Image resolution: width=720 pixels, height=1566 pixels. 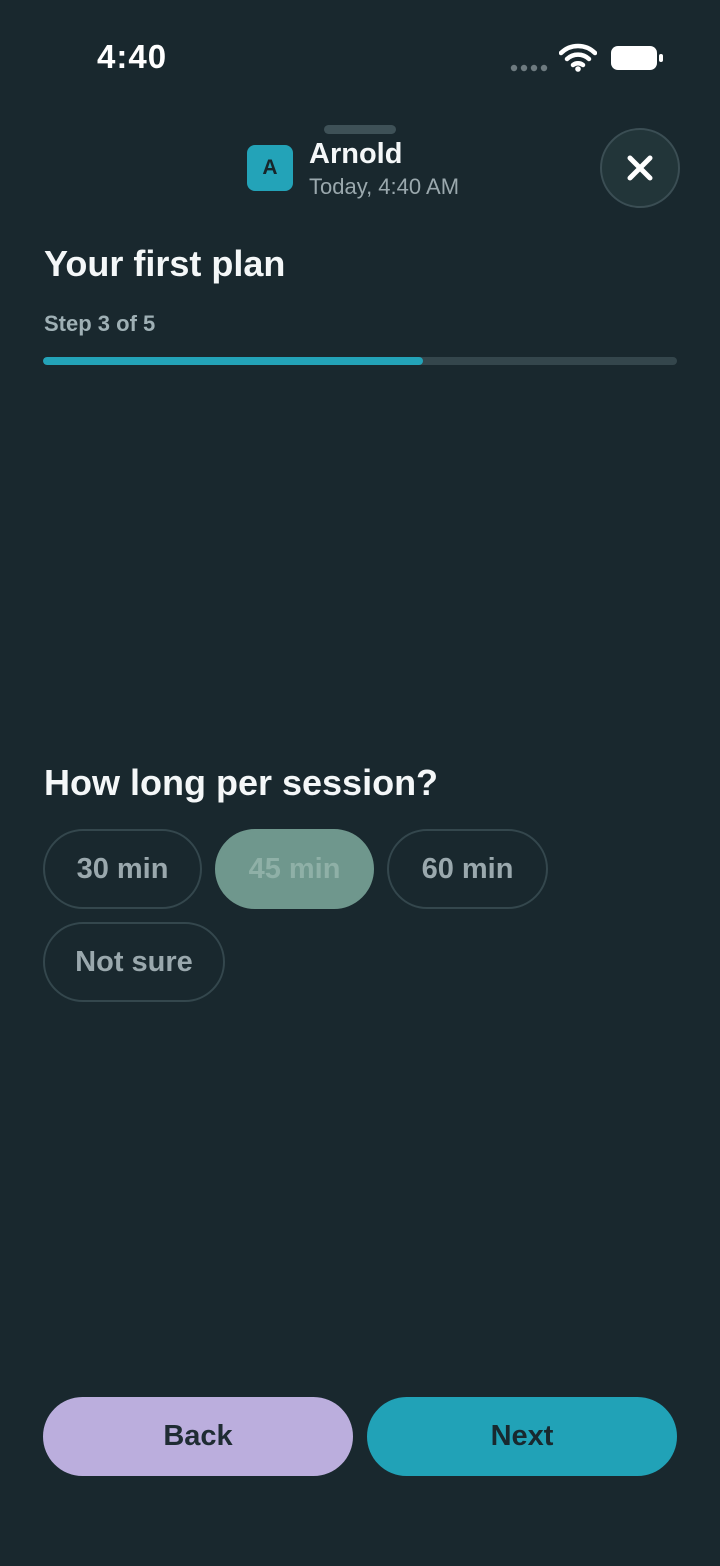 What do you see at coordinates (529, 68) in the screenshot?
I see `cellular-signal-icon` at bounding box center [529, 68].